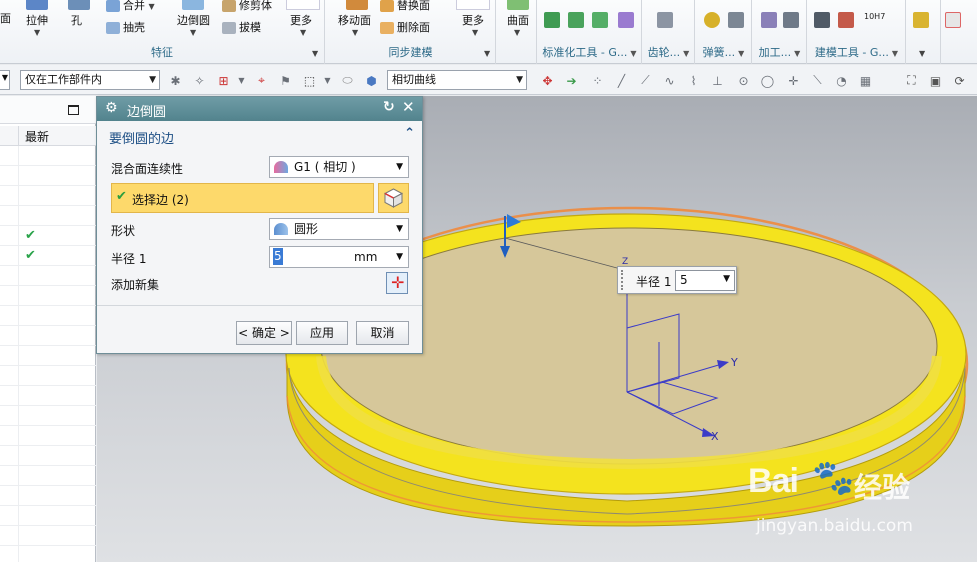 The image size is (977, 562). I want to click on filter-icon: ✱, so click(175, 80).